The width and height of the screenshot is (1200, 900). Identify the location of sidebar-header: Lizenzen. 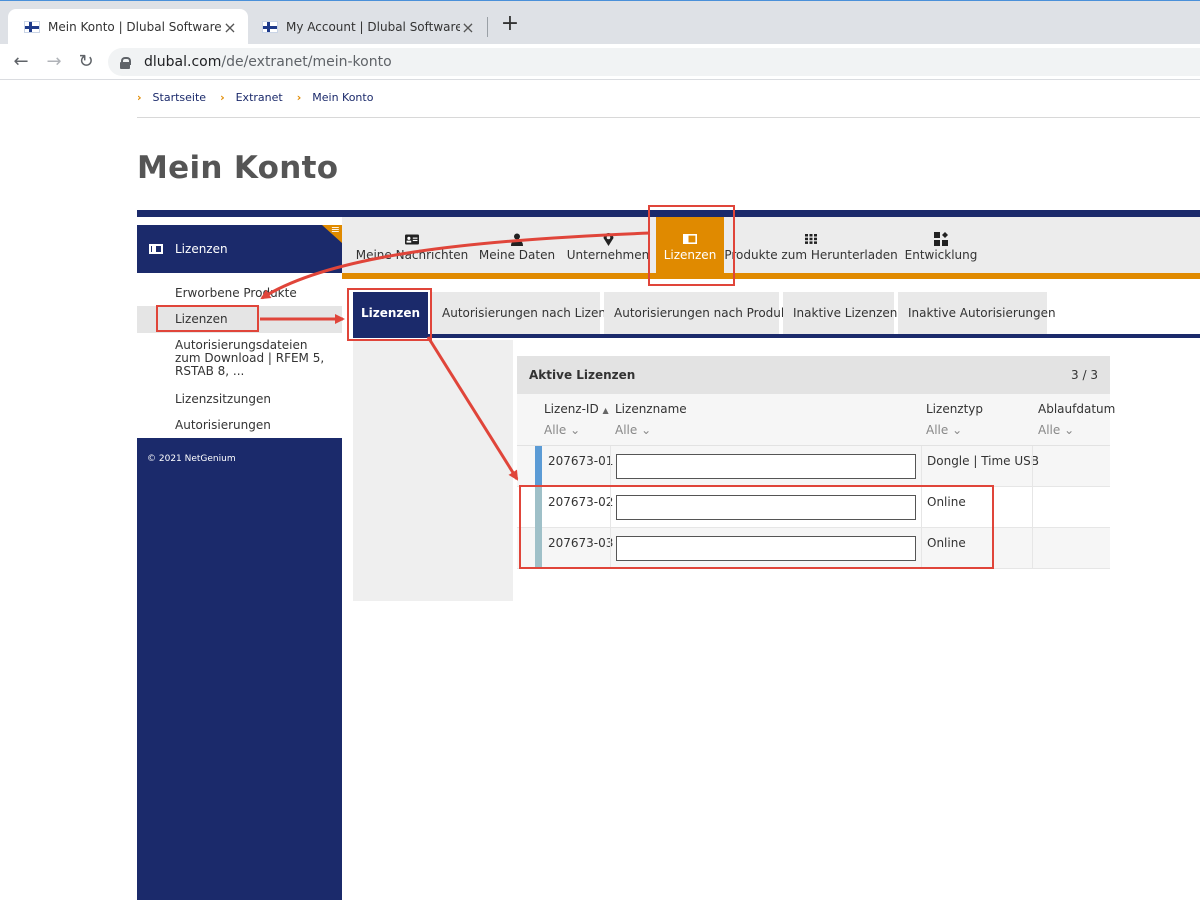
(239, 249).